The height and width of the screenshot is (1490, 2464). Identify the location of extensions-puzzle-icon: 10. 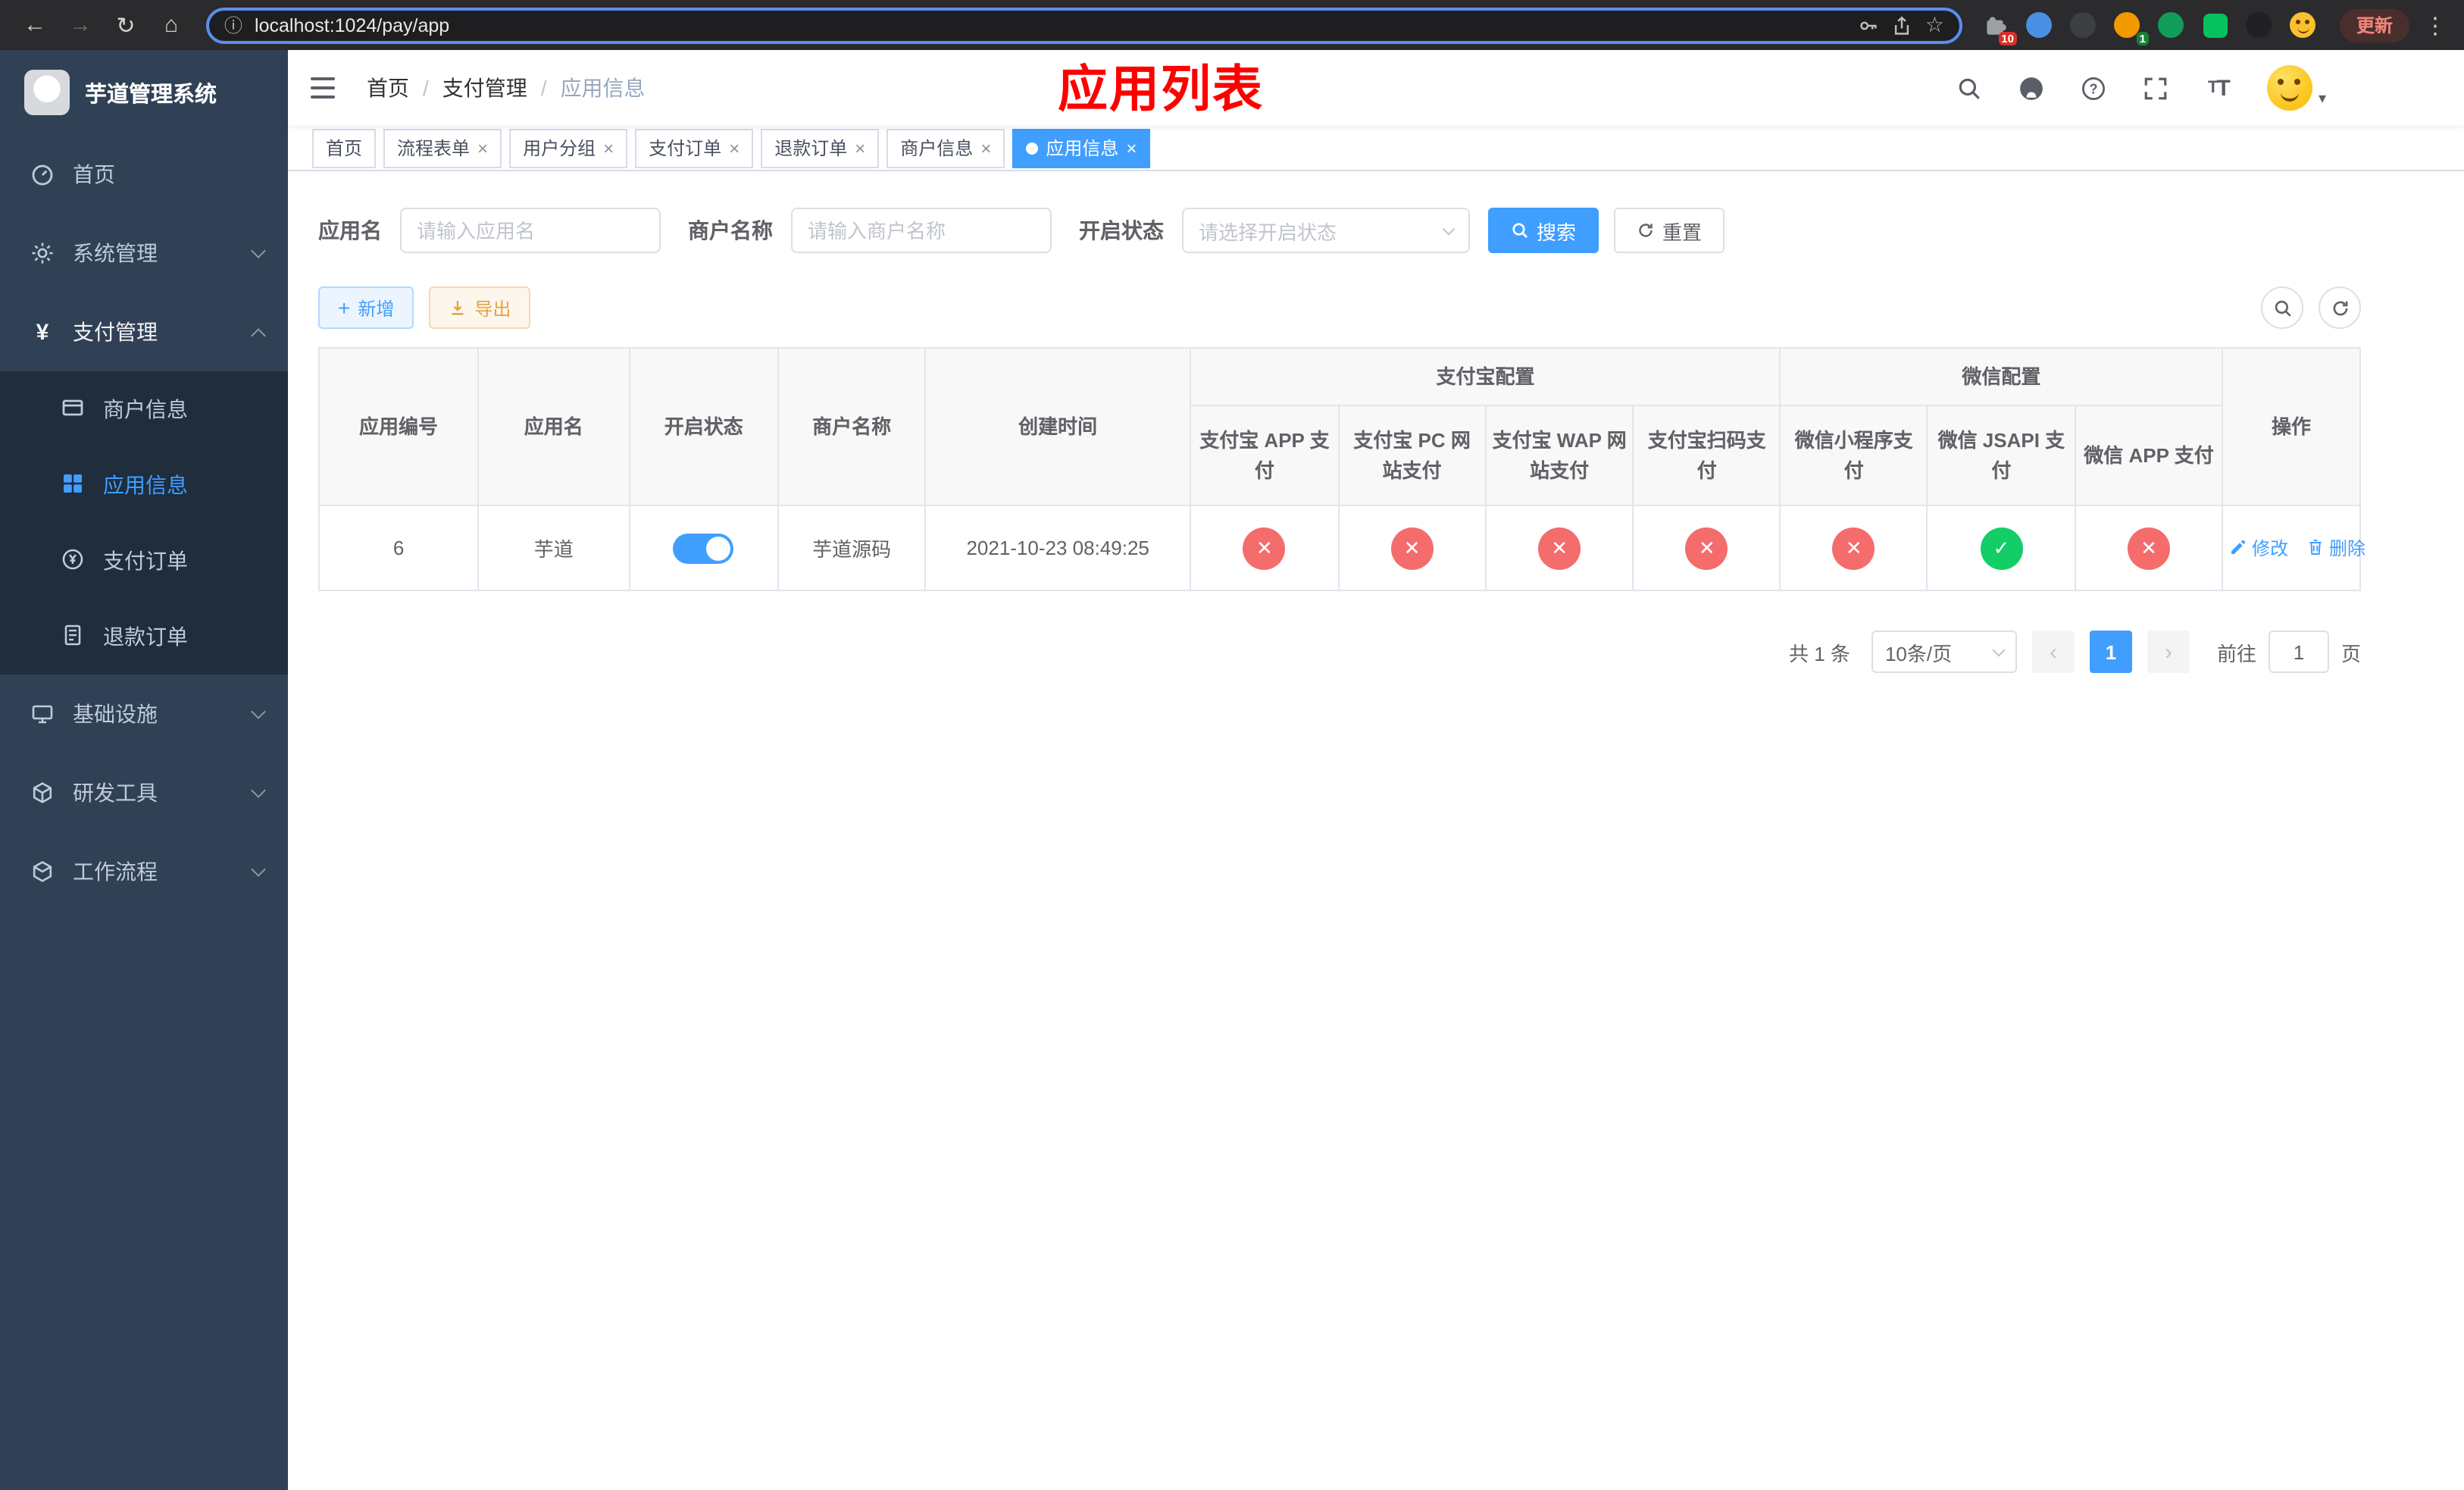
(1999, 28).